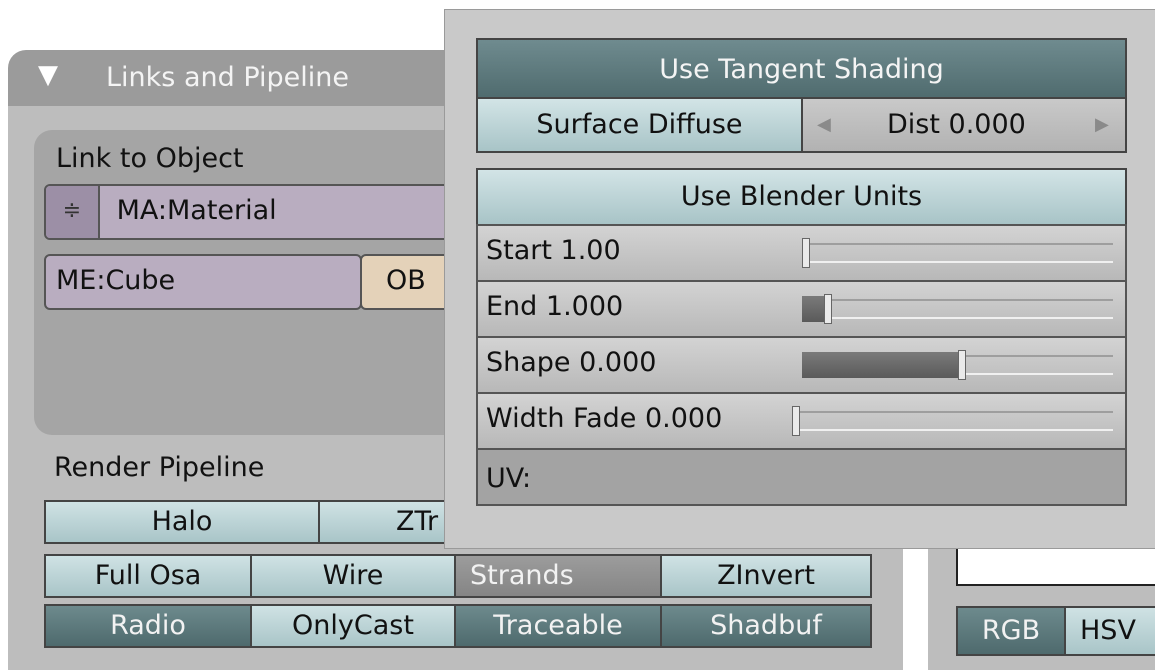 The width and height of the screenshot is (1155, 670). I want to click on render-pipeline-label: Render Pipeline, so click(159, 467).